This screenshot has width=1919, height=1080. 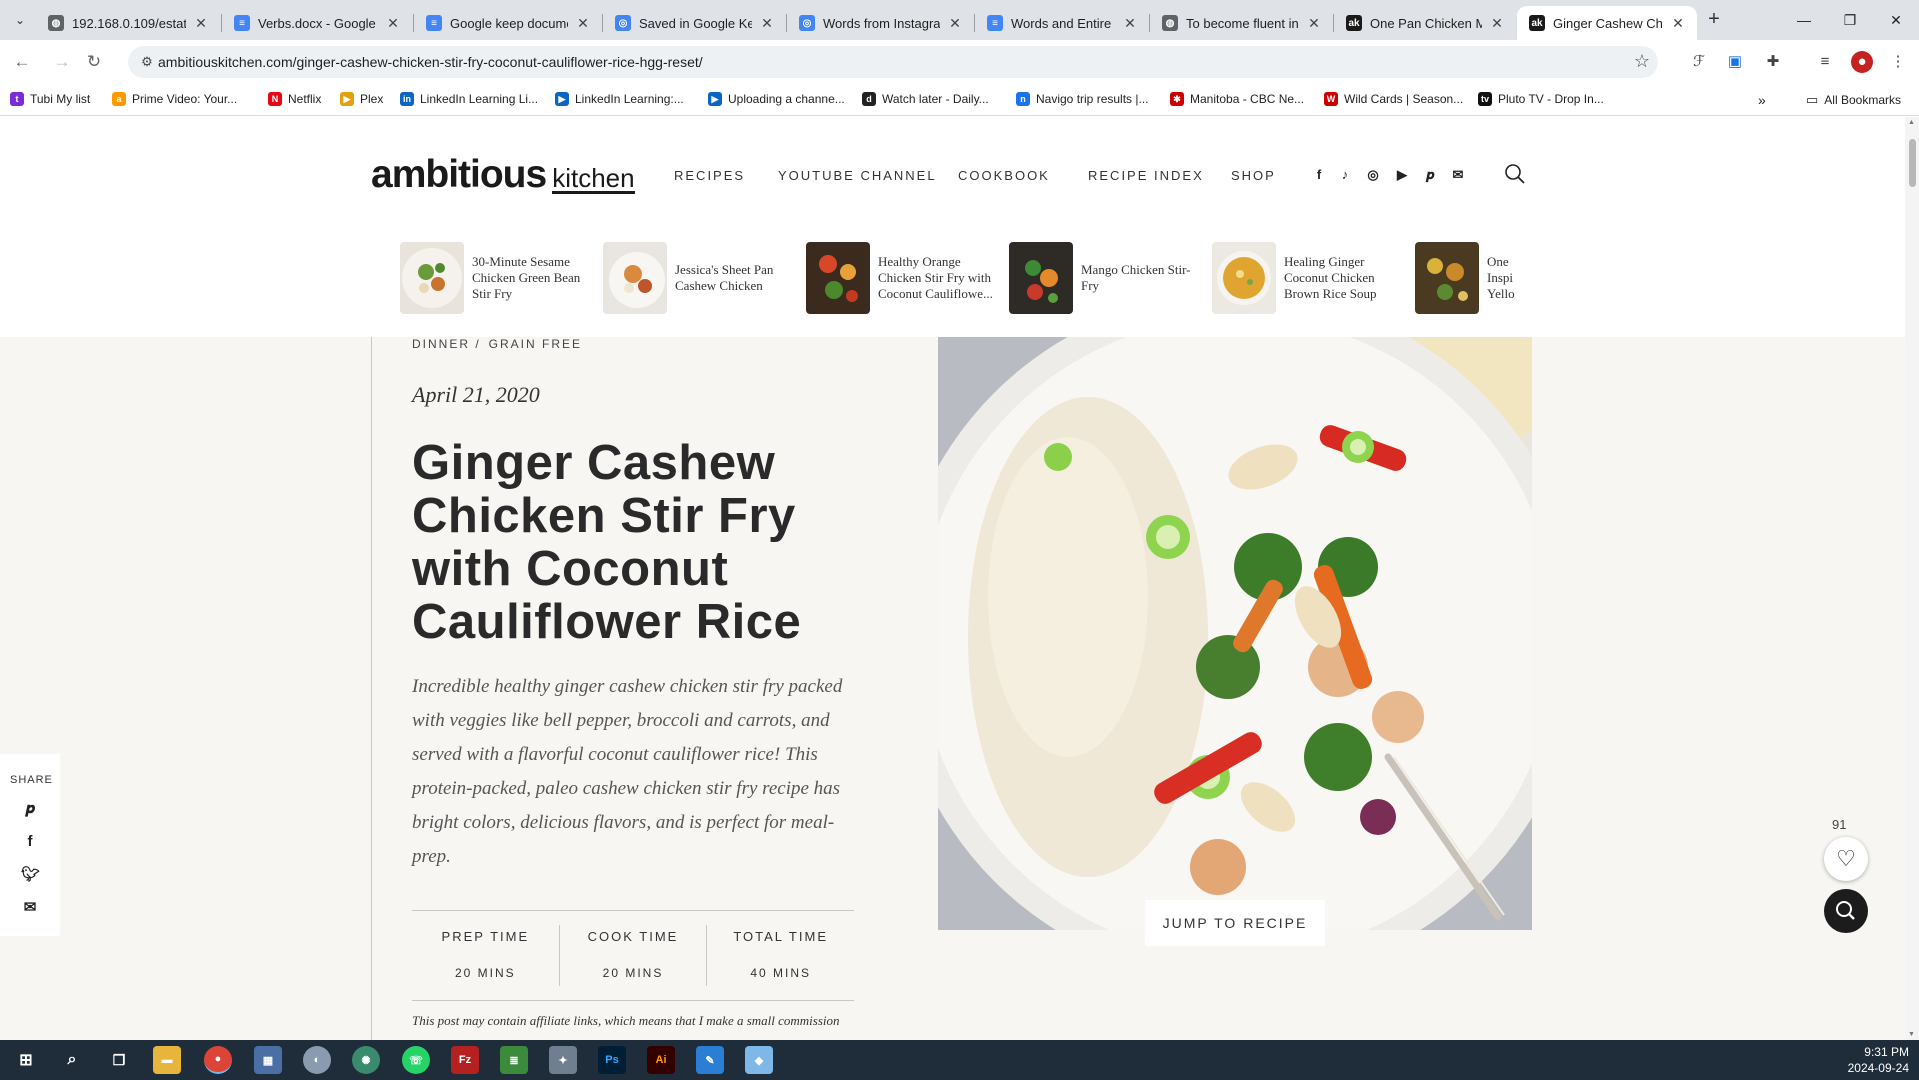 What do you see at coordinates (1912, 163) in the screenshot?
I see `scroll-thumb` at bounding box center [1912, 163].